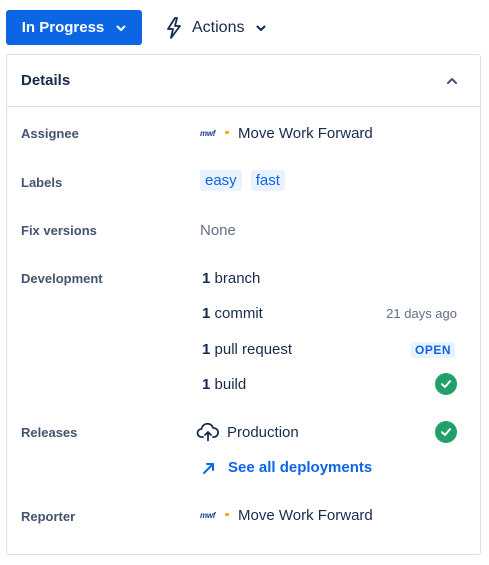 The height and width of the screenshot is (565, 489). Describe the element at coordinates (218, 27) in the screenshot. I see `actions-label: Actions` at that location.